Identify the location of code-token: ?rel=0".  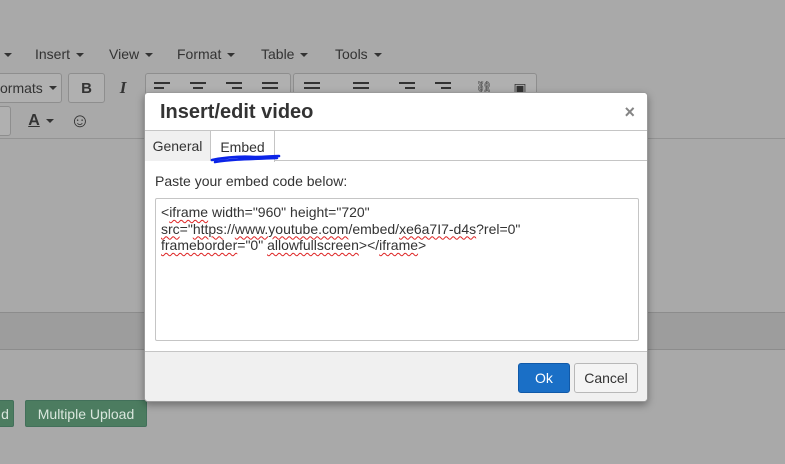
(498, 228).